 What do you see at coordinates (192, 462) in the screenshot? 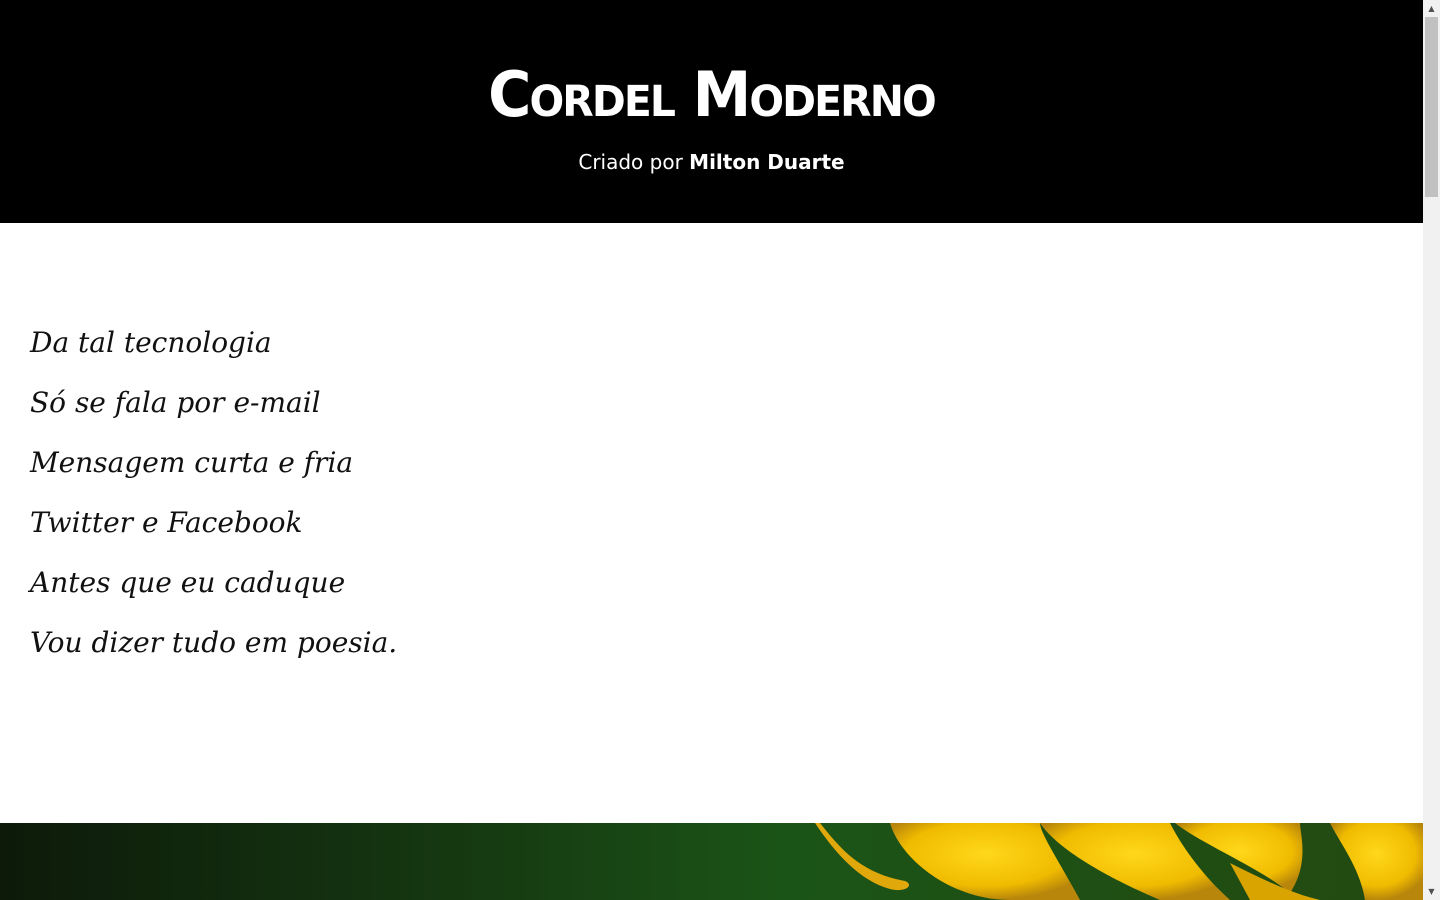
I see `poem-line: Mensagem curta e fria` at bounding box center [192, 462].